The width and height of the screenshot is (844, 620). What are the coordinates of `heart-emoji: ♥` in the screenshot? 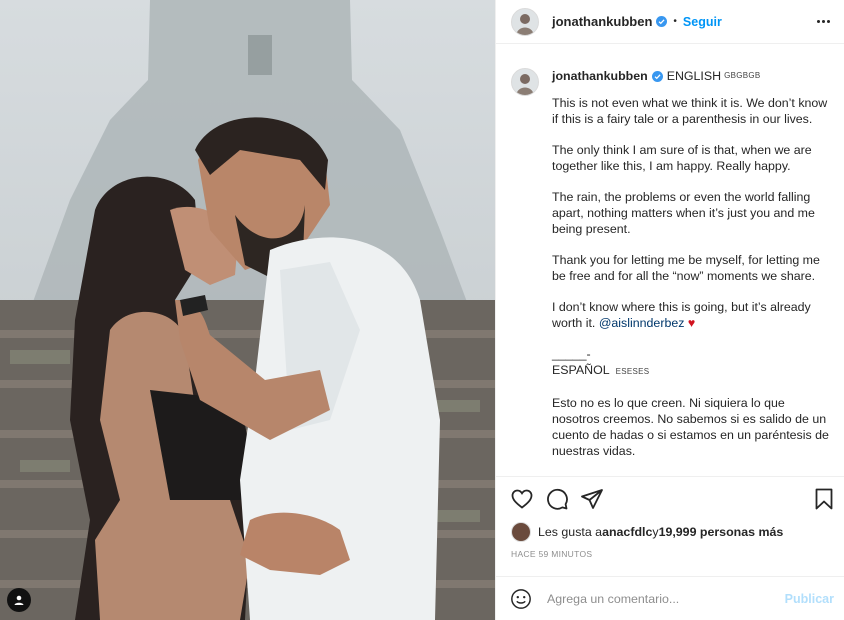 It's located at (691, 323).